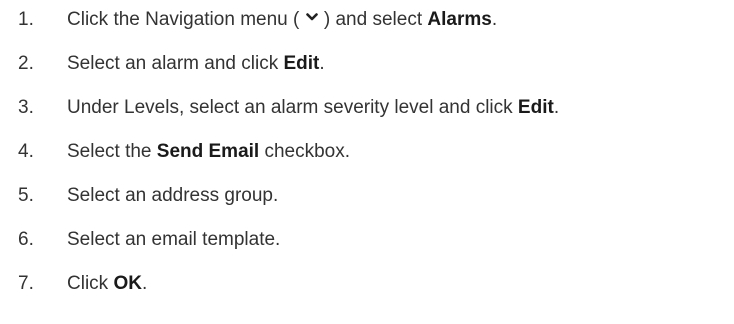 This screenshot has height=324, width=734. I want to click on step-text-part: checkbox., so click(305, 151).